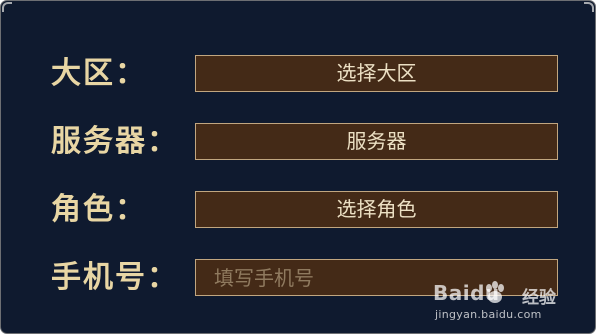 The image size is (596, 334). Describe the element at coordinates (99, 73) in the screenshot. I see `region-label: 大区：` at that location.